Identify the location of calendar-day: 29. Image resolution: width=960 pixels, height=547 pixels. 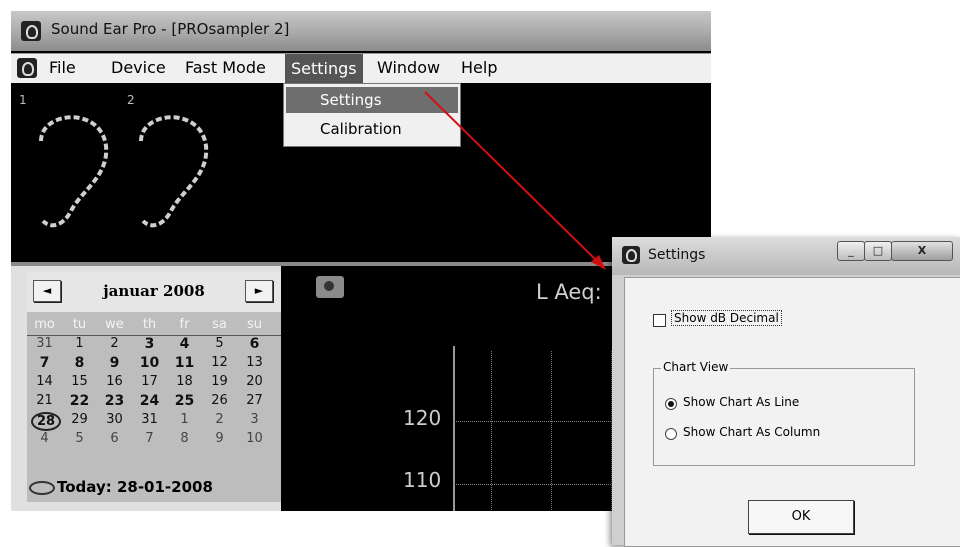
(79, 419).